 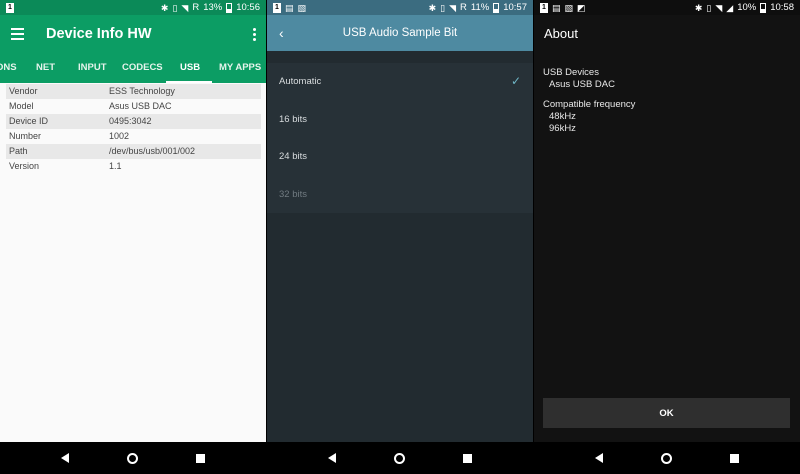 I want to click on row-value: ESS Technology, so click(x=142, y=91).